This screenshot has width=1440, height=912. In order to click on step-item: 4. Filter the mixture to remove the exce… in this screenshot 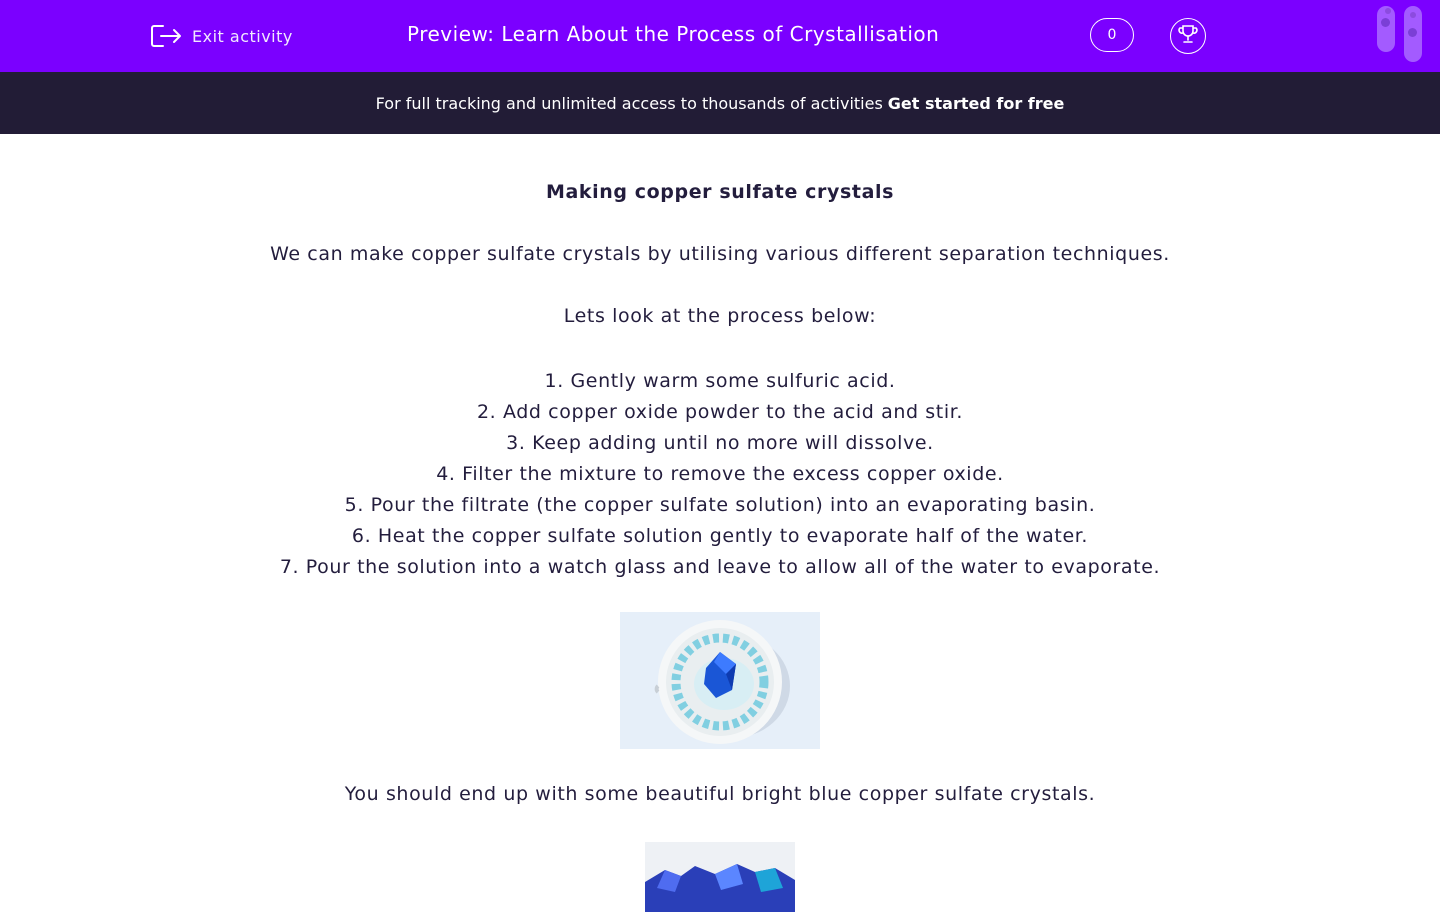, I will do `click(720, 474)`.